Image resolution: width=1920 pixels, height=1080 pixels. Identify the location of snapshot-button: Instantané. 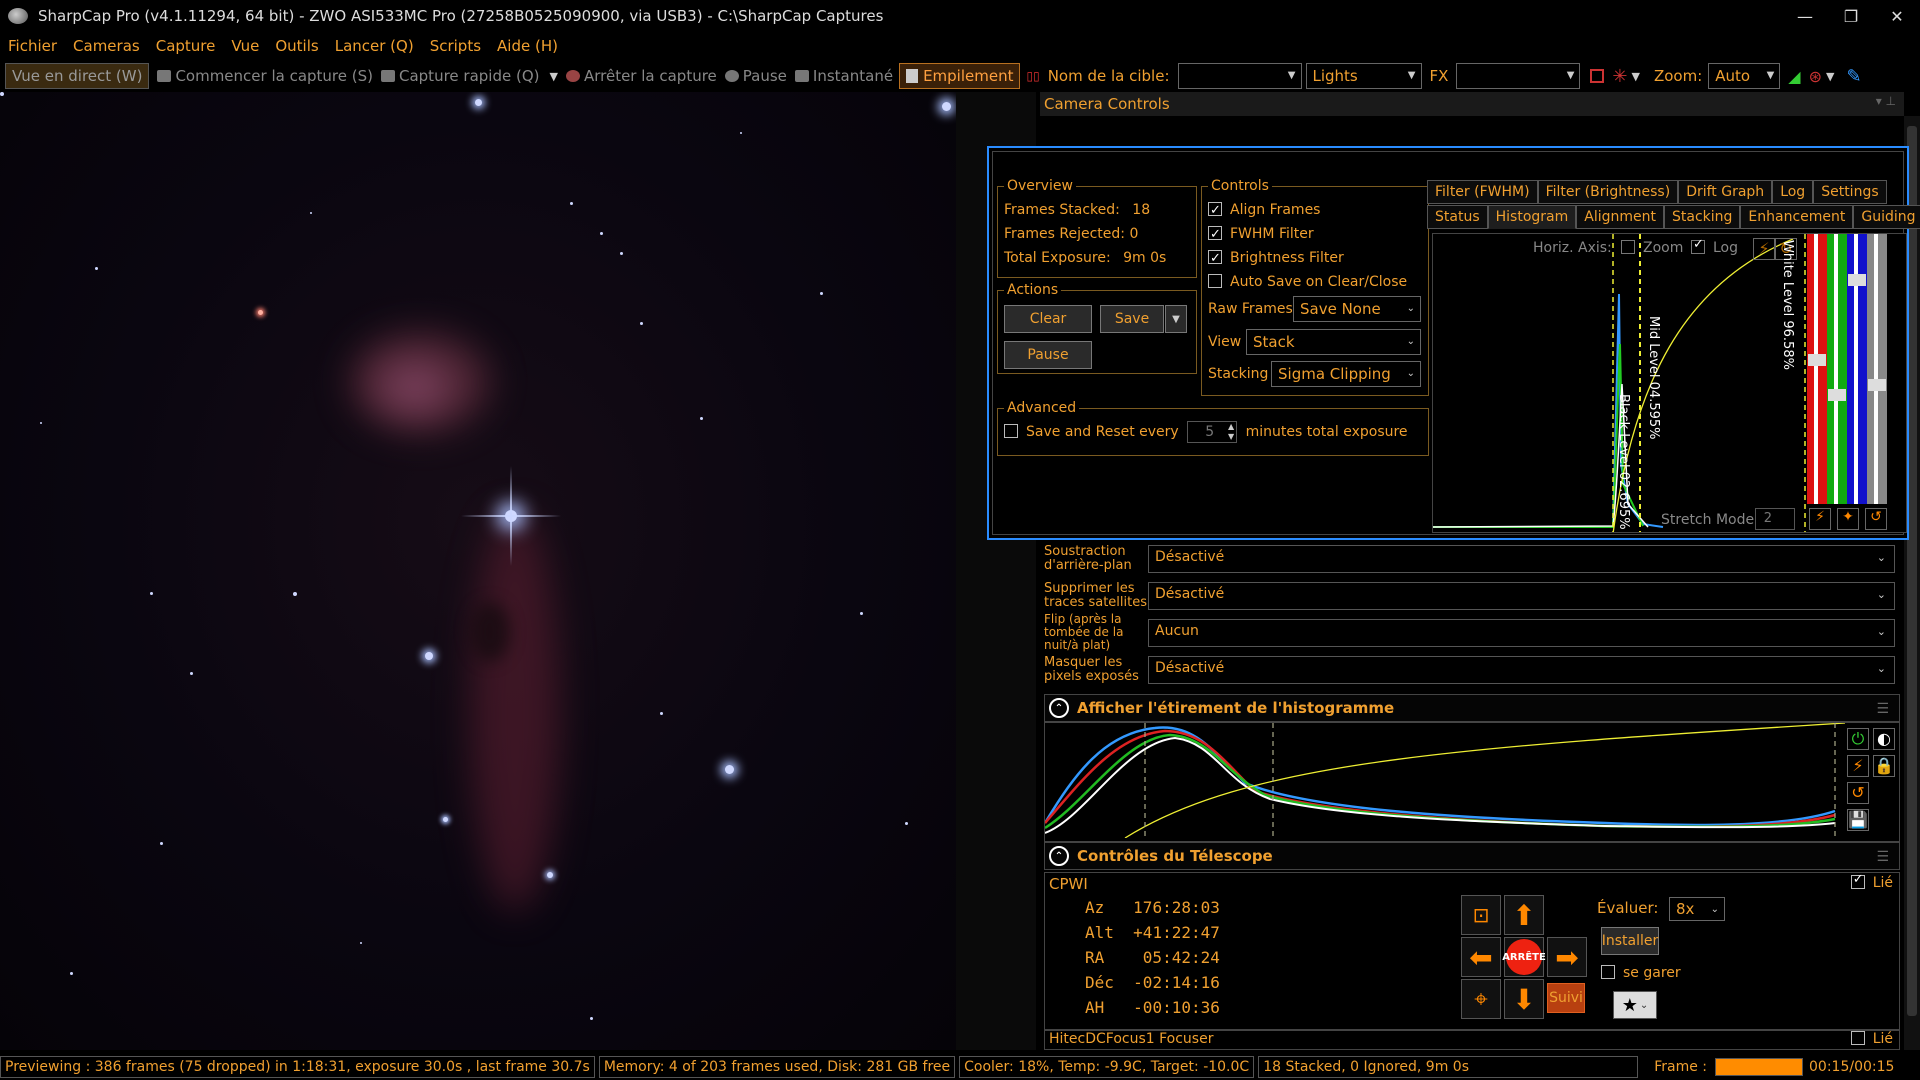
(843, 76).